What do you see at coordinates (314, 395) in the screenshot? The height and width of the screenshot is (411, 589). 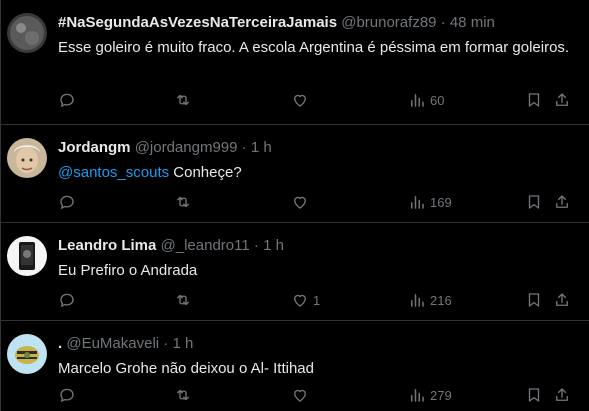 I see `action-bar: 279` at bounding box center [314, 395].